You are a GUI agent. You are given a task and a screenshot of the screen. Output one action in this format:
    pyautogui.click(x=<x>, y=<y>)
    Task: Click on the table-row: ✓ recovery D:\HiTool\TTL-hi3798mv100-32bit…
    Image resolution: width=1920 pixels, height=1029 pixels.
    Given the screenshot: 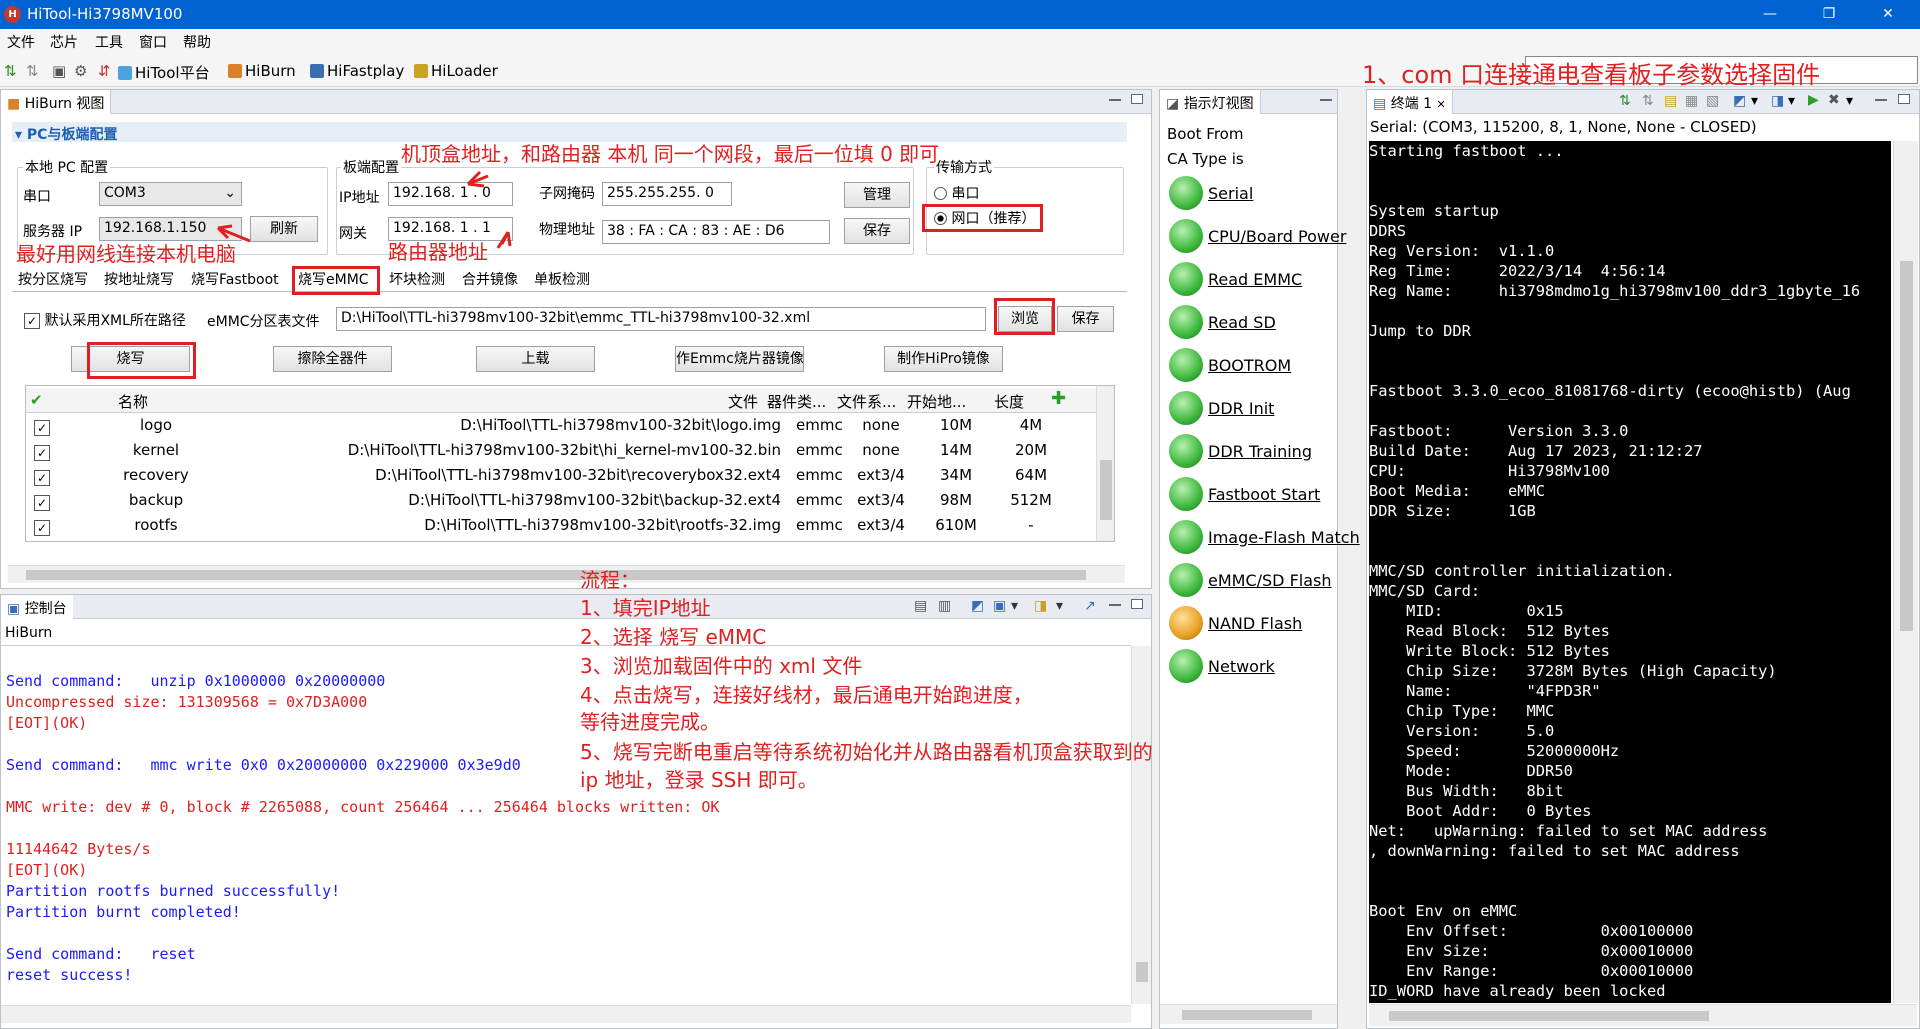 What is the action you would take?
    pyautogui.click(x=561, y=475)
    